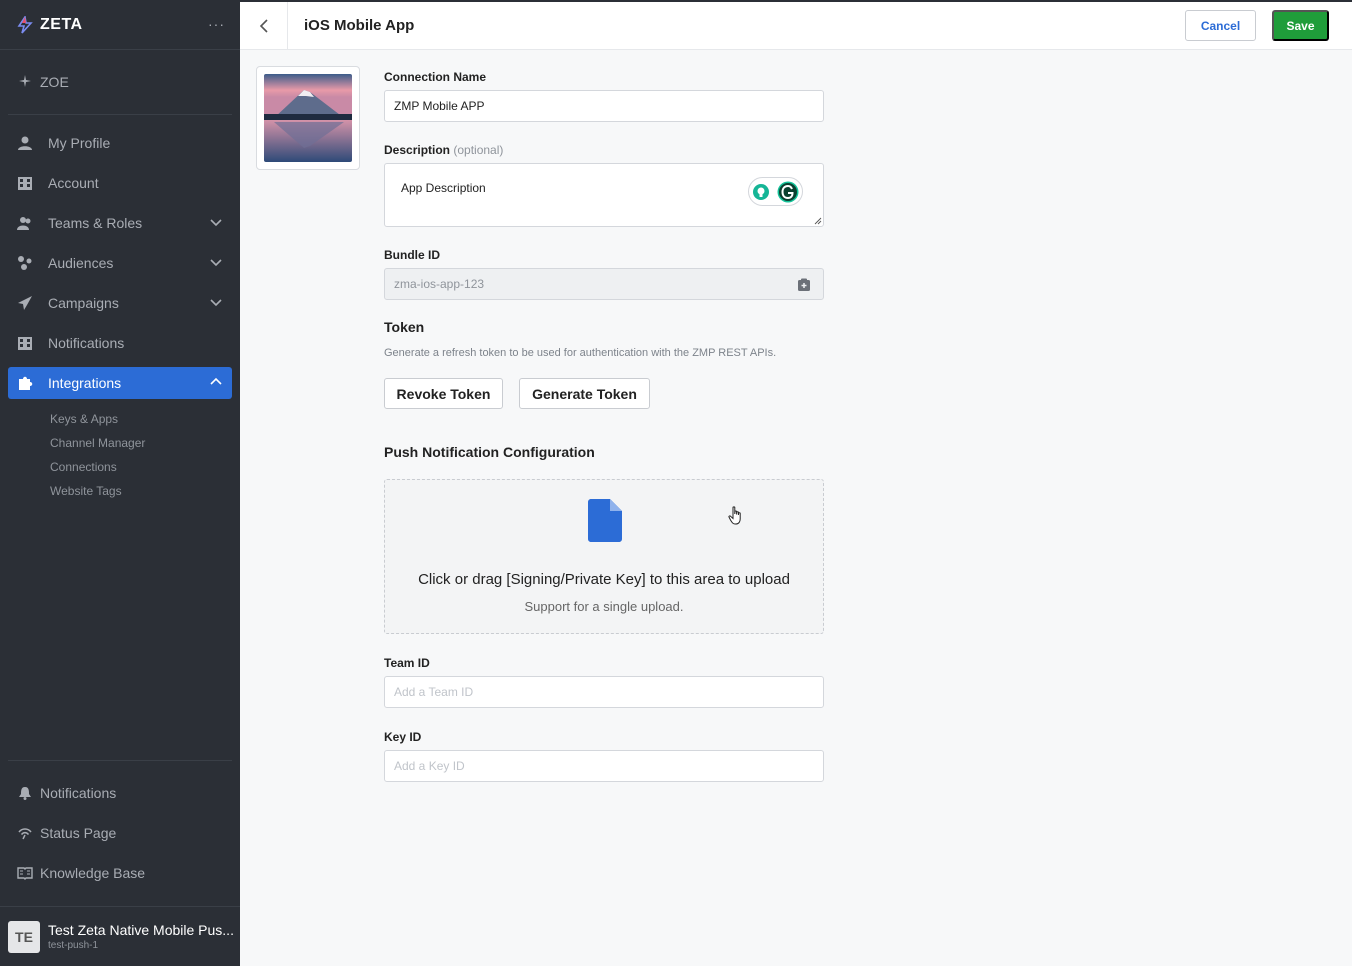 Image resolution: width=1352 pixels, height=966 pixels. Describe the element at coordinates (1300, 25) in the screenshot. I see `save-button: Save` at that location.